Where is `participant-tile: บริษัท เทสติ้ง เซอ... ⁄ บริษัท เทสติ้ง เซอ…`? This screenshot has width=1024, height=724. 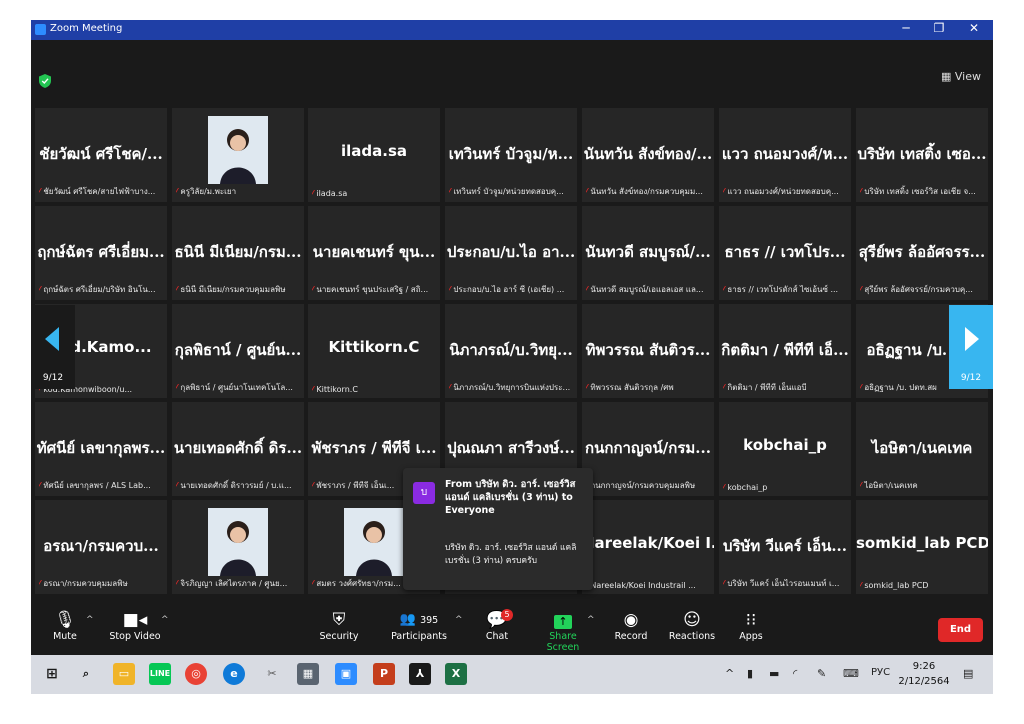
participant-tile: บริษัท เทสติ้ง เซอ... ⁄ บริษัท เทสติ้ง เซอ… is located at coordinates (922, 155).